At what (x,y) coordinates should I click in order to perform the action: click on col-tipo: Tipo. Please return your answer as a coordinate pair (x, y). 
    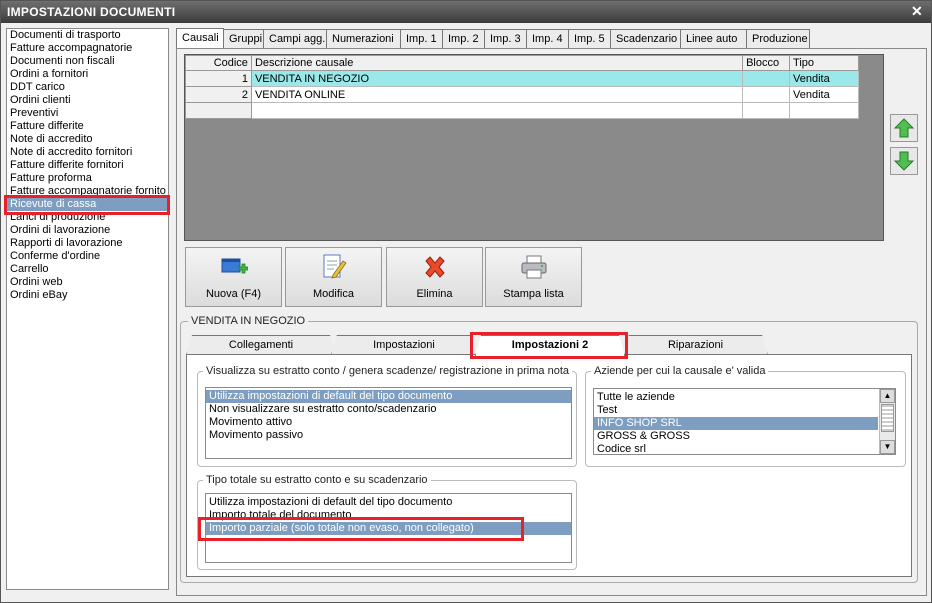
    Looking at the image, I should click on (824, 63).